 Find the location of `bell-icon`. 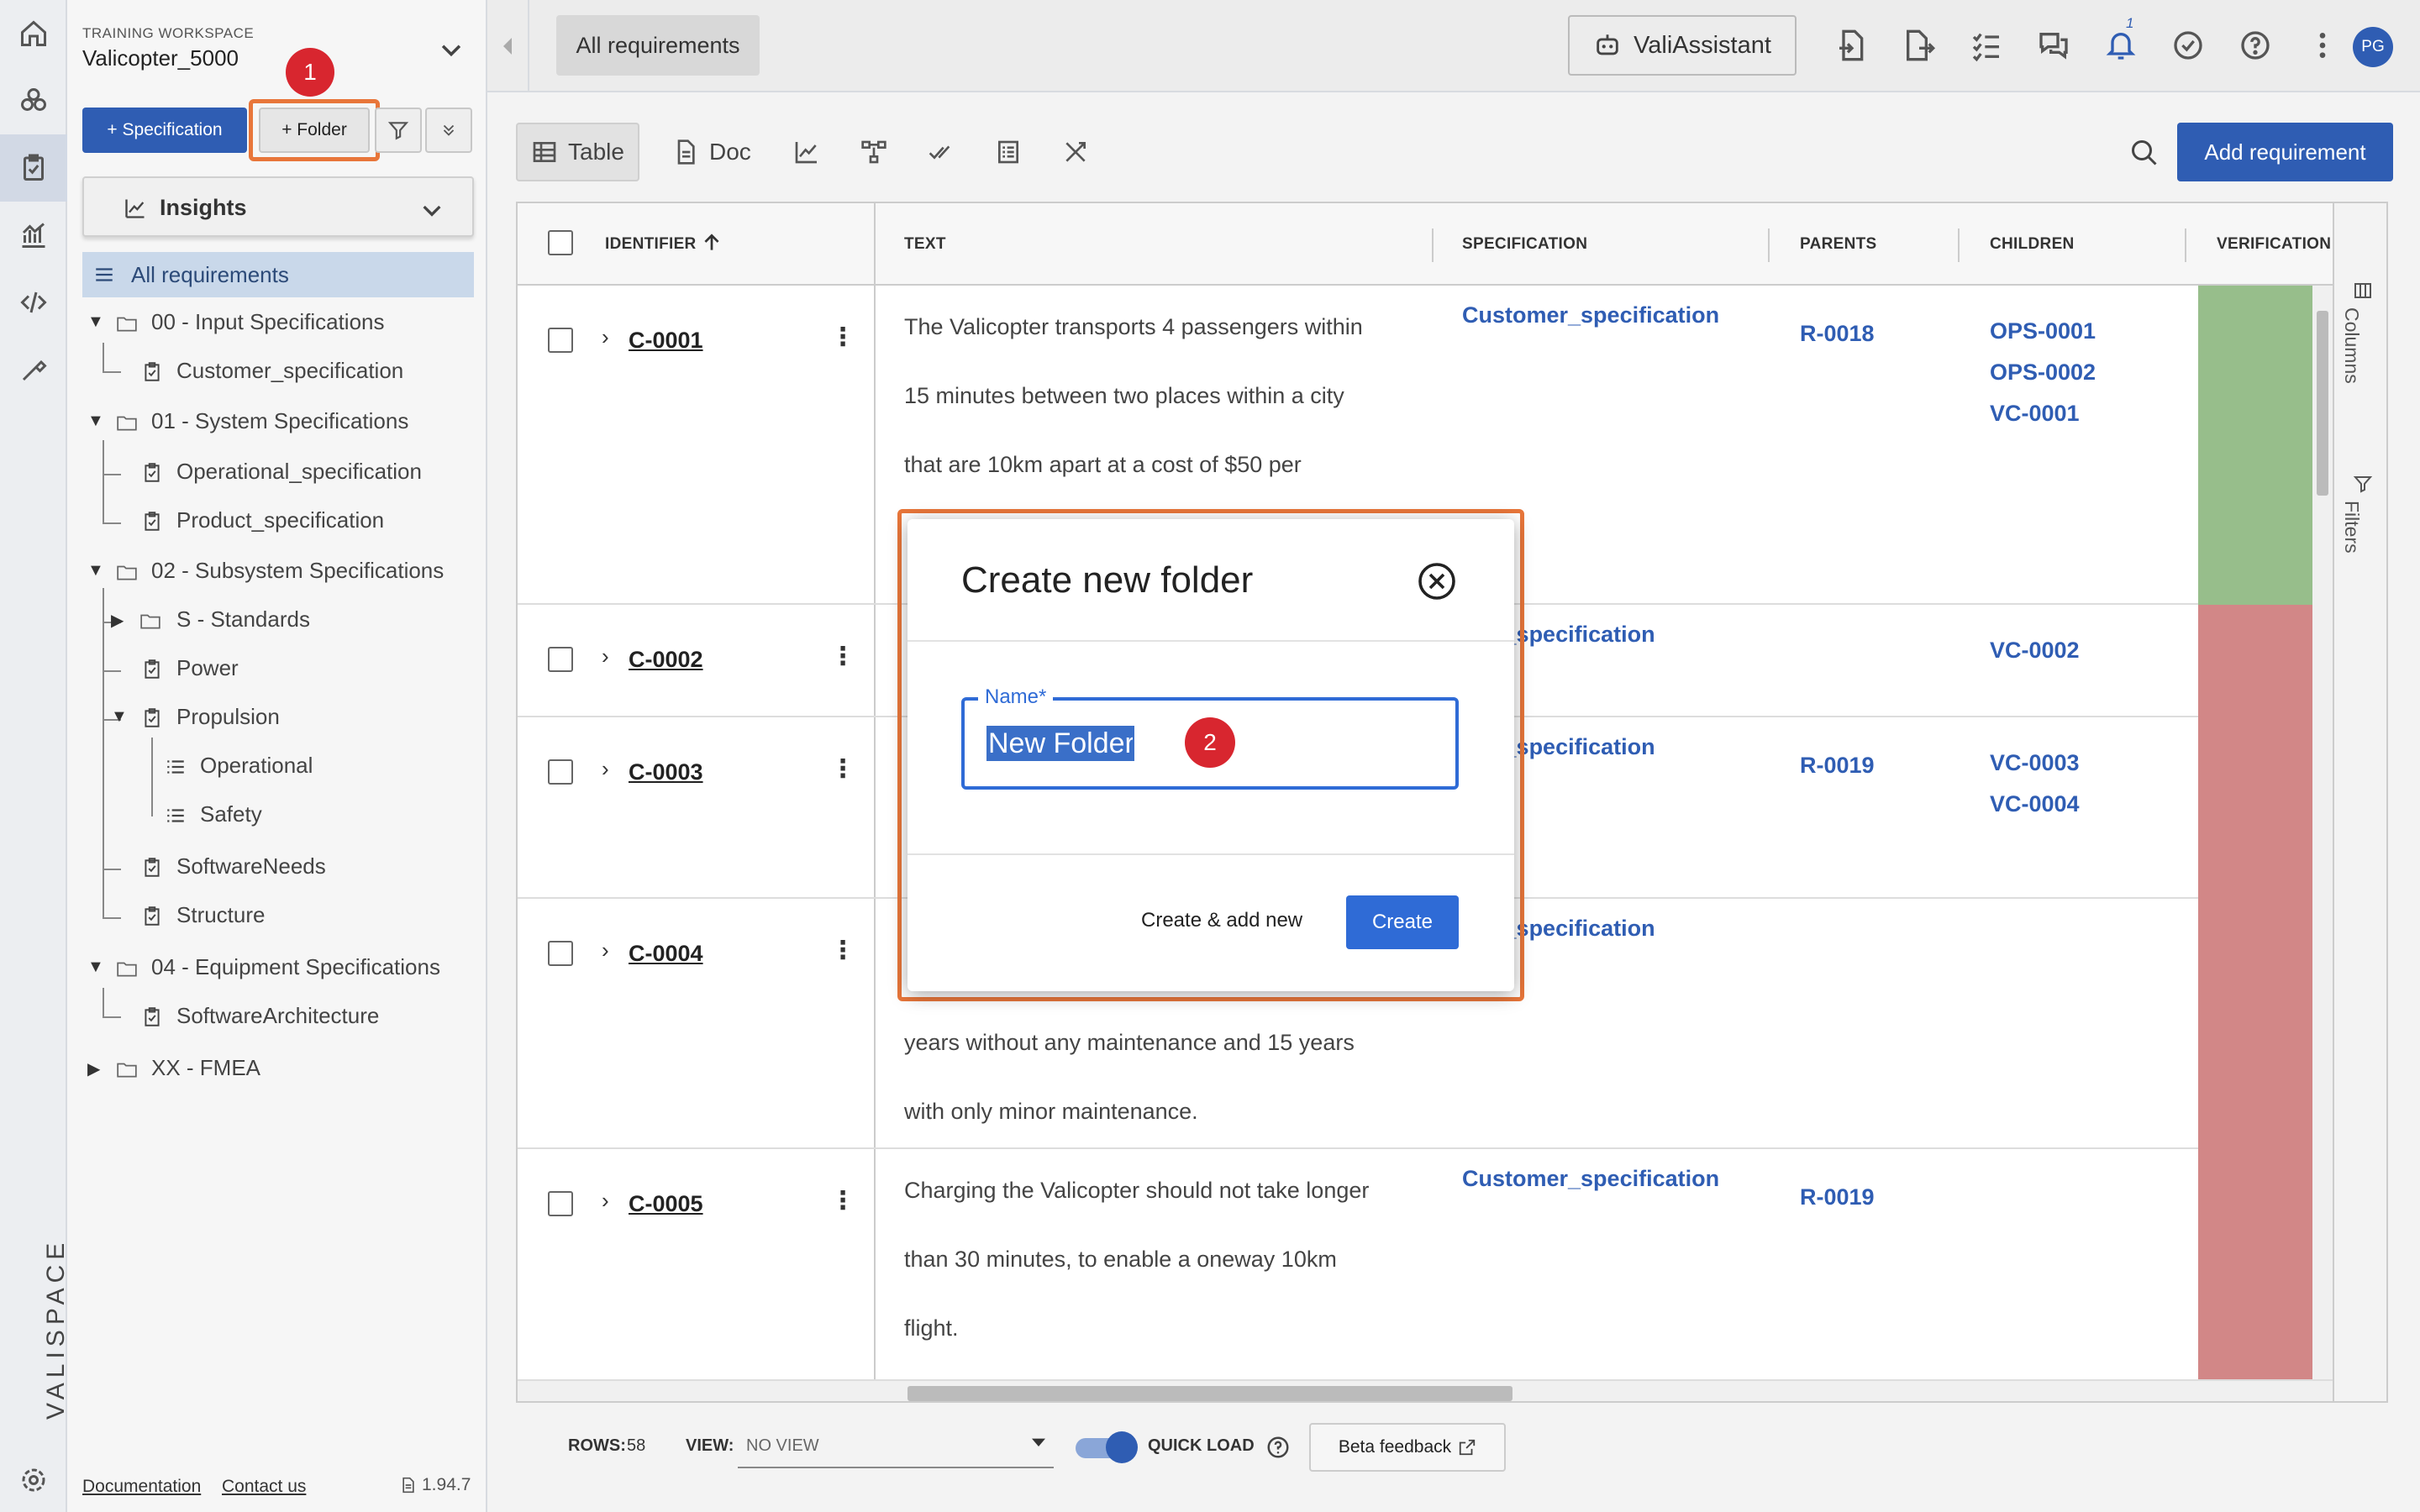

bell-icon is located at coordinates (2122, 47).